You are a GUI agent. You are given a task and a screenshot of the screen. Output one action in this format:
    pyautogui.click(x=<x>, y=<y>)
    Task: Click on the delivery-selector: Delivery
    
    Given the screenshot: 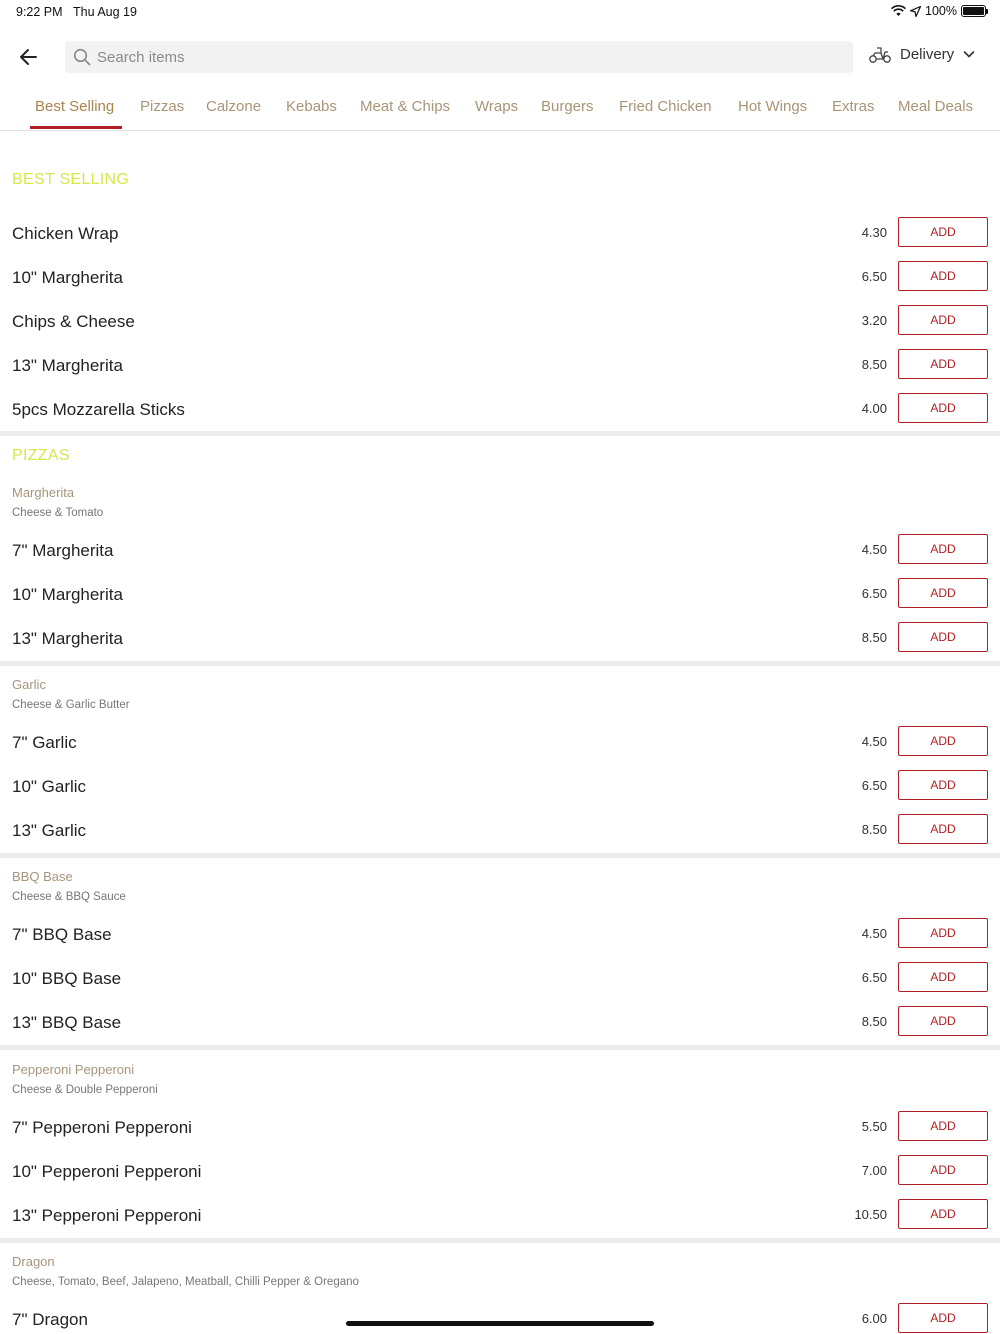 What is the action you would take?
    pyautogui.click(x=922, y=54)
    